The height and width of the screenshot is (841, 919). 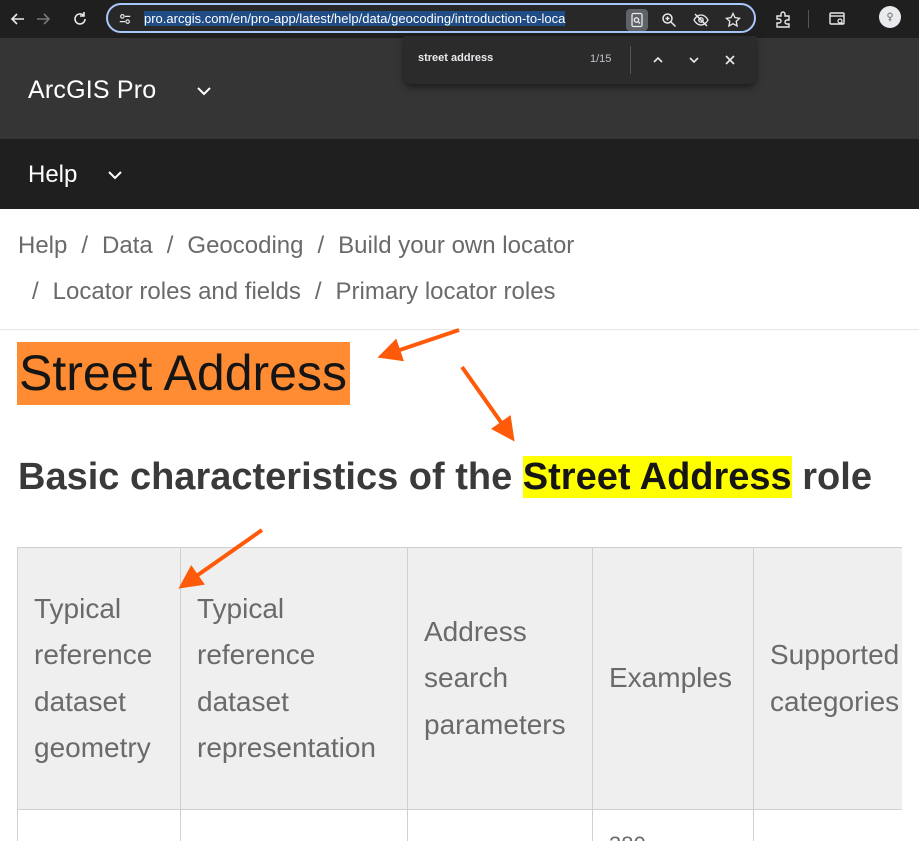 I want to click on section-heading-prefix: Basic characteristics of the, so click(x=270, y=477).